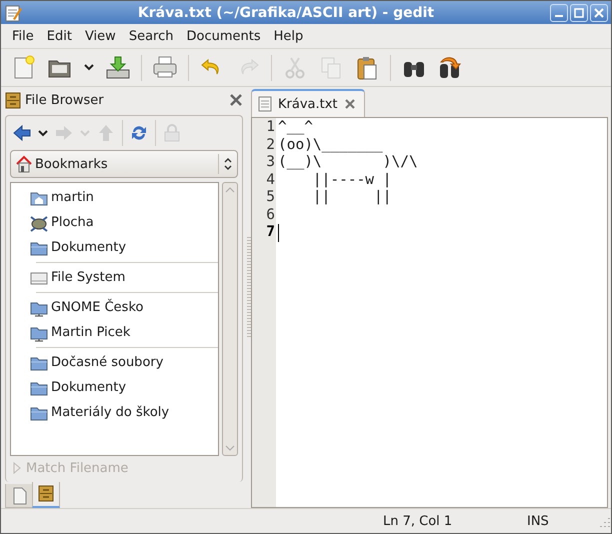  I want to click on insert-mode: INS, so click(538, 521).